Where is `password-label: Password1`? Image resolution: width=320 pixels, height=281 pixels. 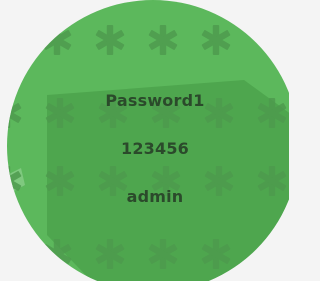 password-label: Password1 is located at coordinates (155, 100).